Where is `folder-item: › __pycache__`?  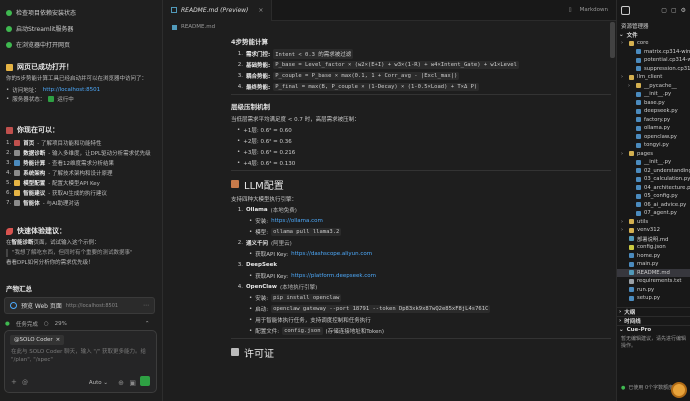
folder-item: › __pycache__ is located at coordinates (653, 86).